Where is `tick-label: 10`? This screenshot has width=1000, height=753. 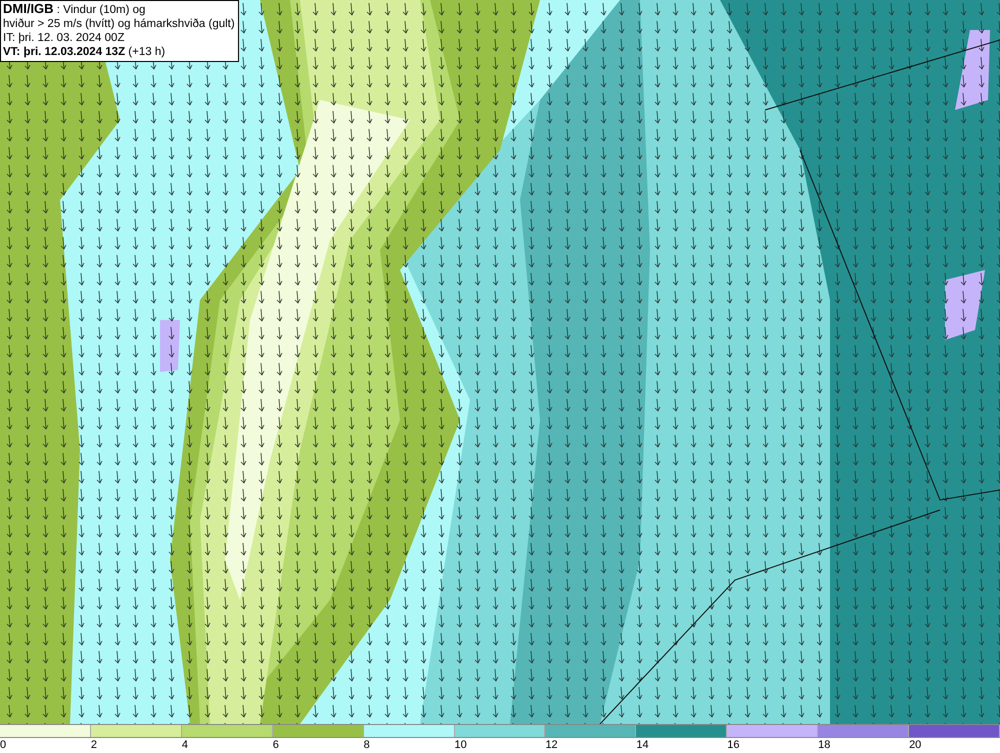 tick-label: 10 is located at coordinates (460, 745).